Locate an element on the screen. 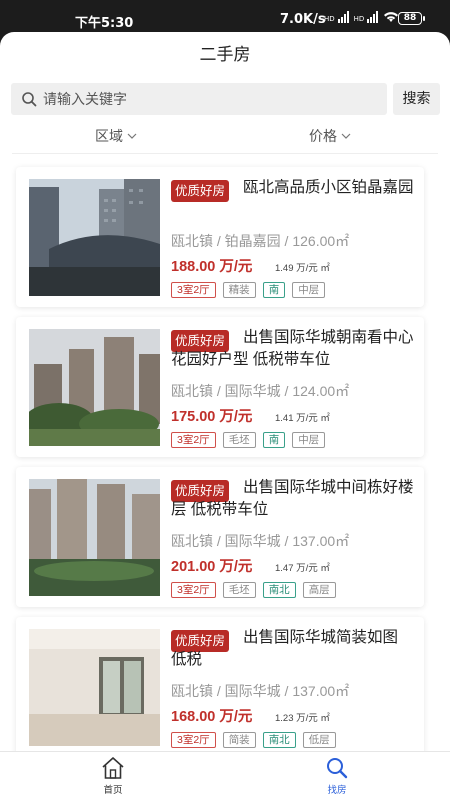 This screenshot has height=800, width=450. bottom-tab-bar: 首页 找房 is located at coordinates (225, 775).